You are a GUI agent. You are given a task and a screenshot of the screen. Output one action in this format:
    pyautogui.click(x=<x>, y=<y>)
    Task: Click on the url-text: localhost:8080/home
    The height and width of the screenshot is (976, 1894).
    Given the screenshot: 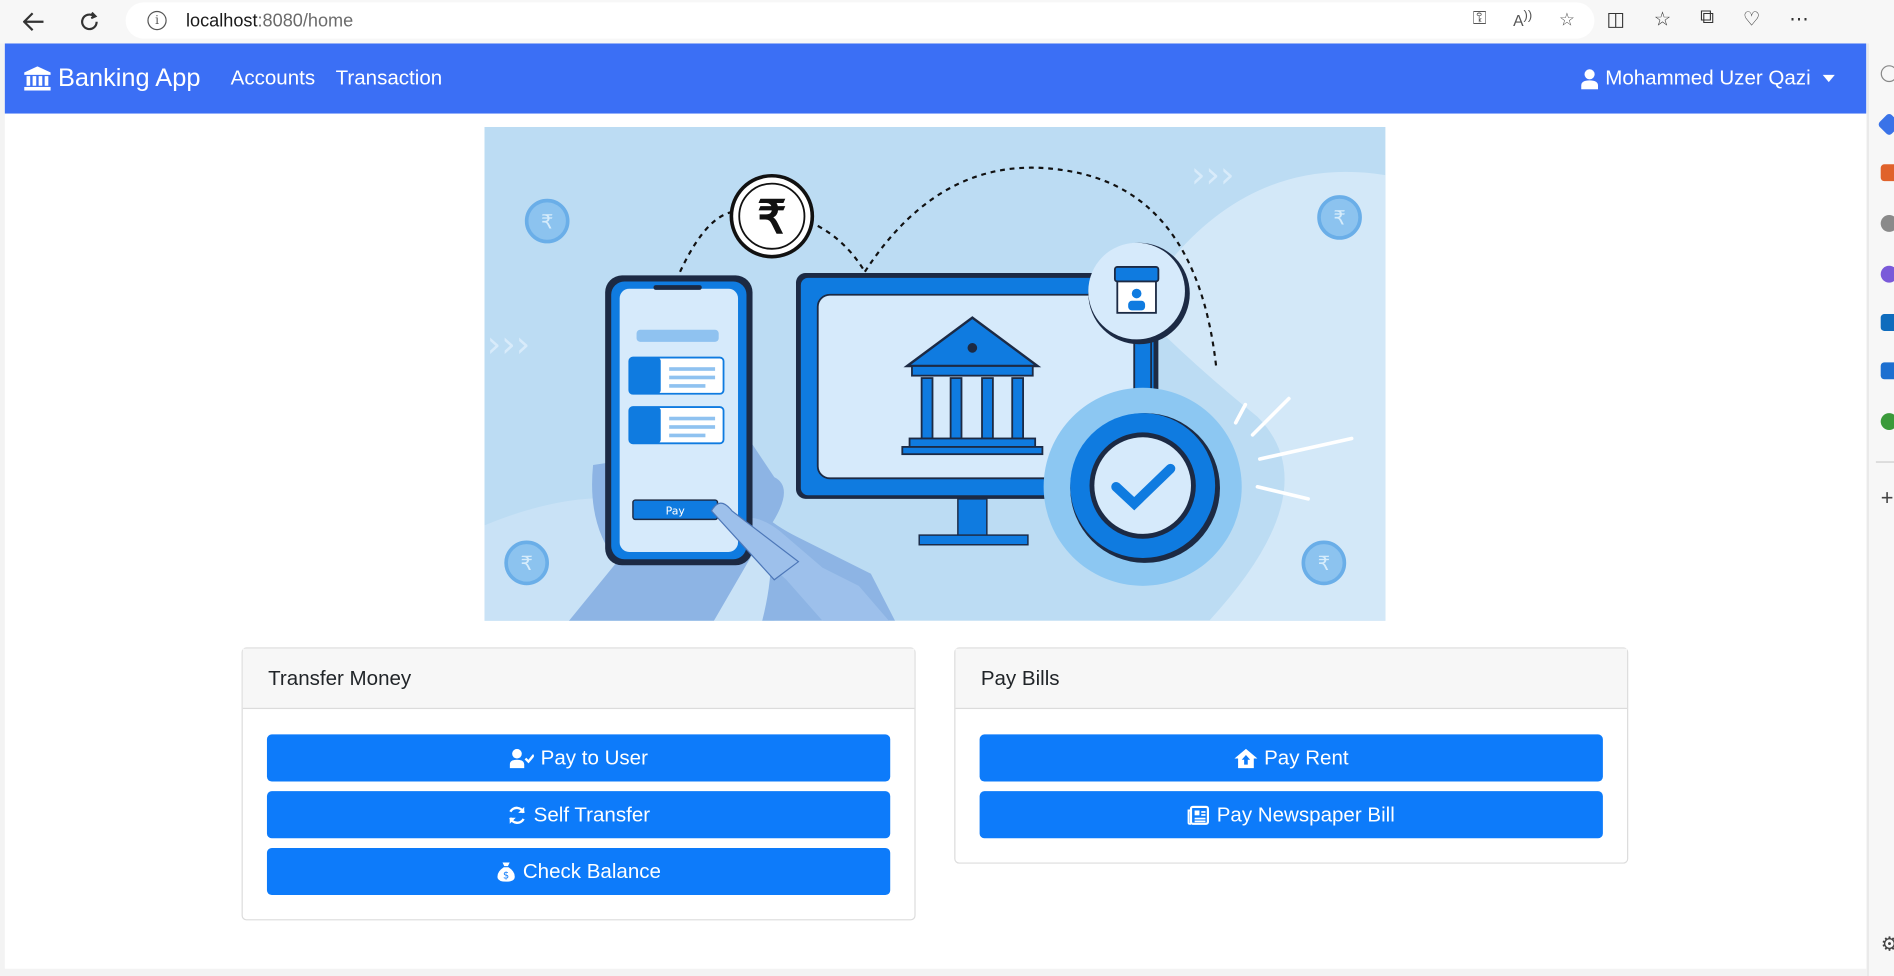 What is the action you would take?
    pyautogui.click(x=269, y=20)
    